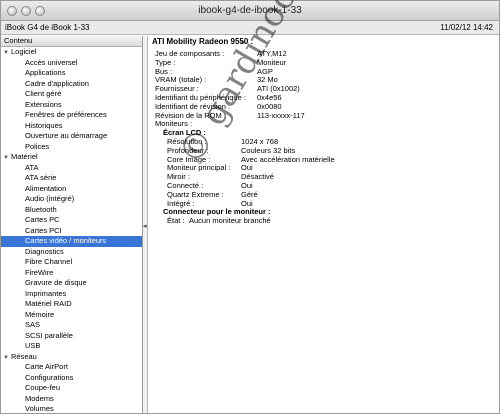 This screenshot has width=500, height=414. Describe the element at coordinates (71, 147) in the screenshot. I see `sidebar-item: Polices` at that location.